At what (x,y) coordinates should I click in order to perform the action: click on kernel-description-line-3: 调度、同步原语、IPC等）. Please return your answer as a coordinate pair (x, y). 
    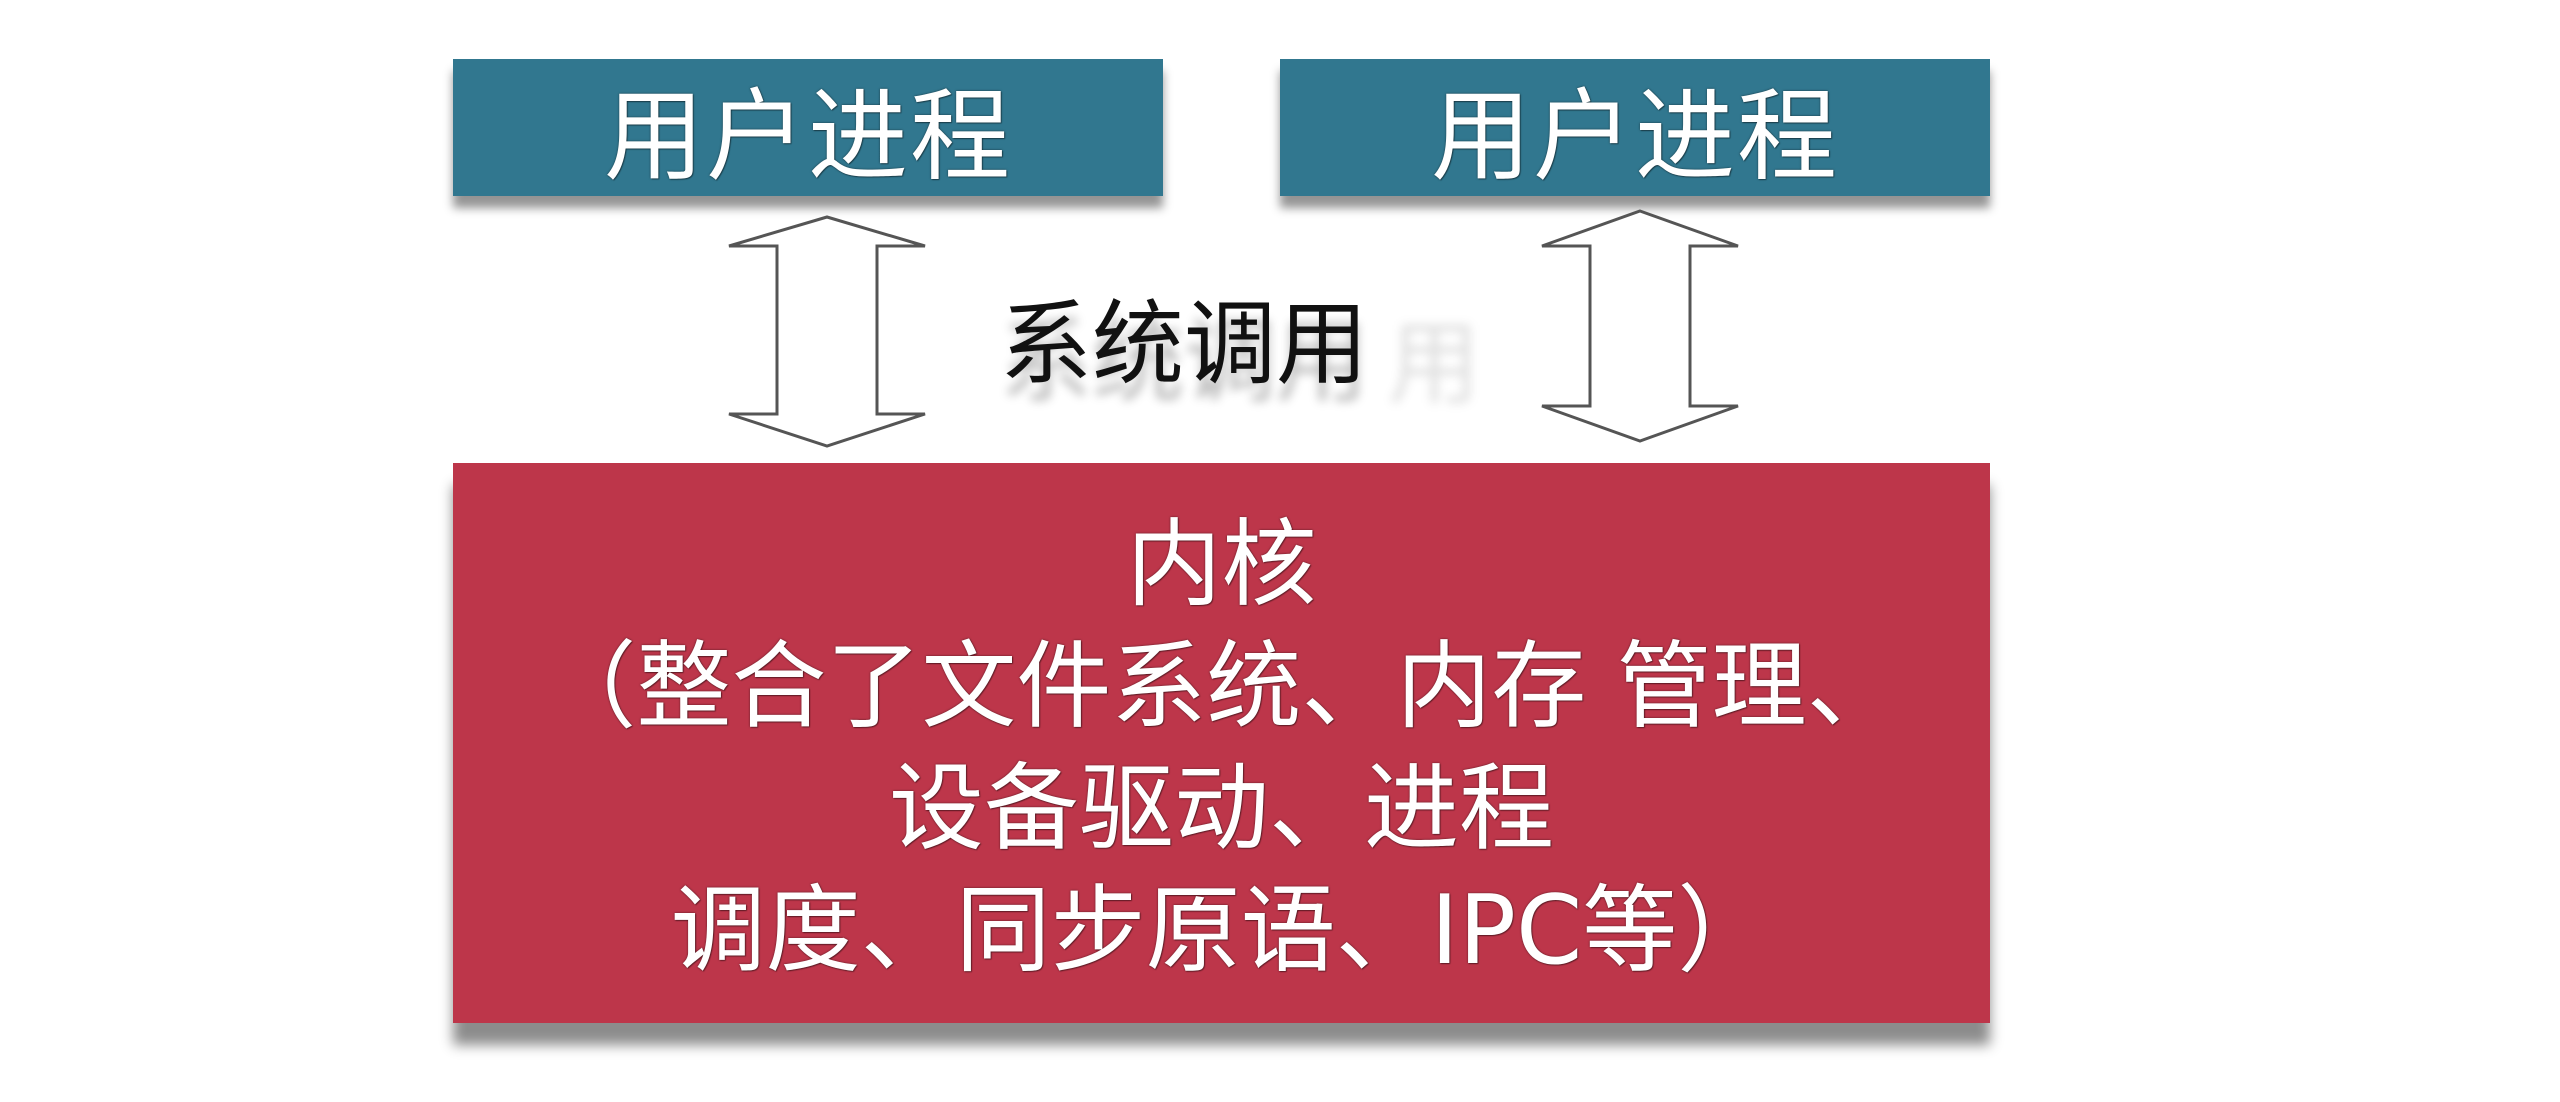
    Looking at the image, I should click on (1221, 931).